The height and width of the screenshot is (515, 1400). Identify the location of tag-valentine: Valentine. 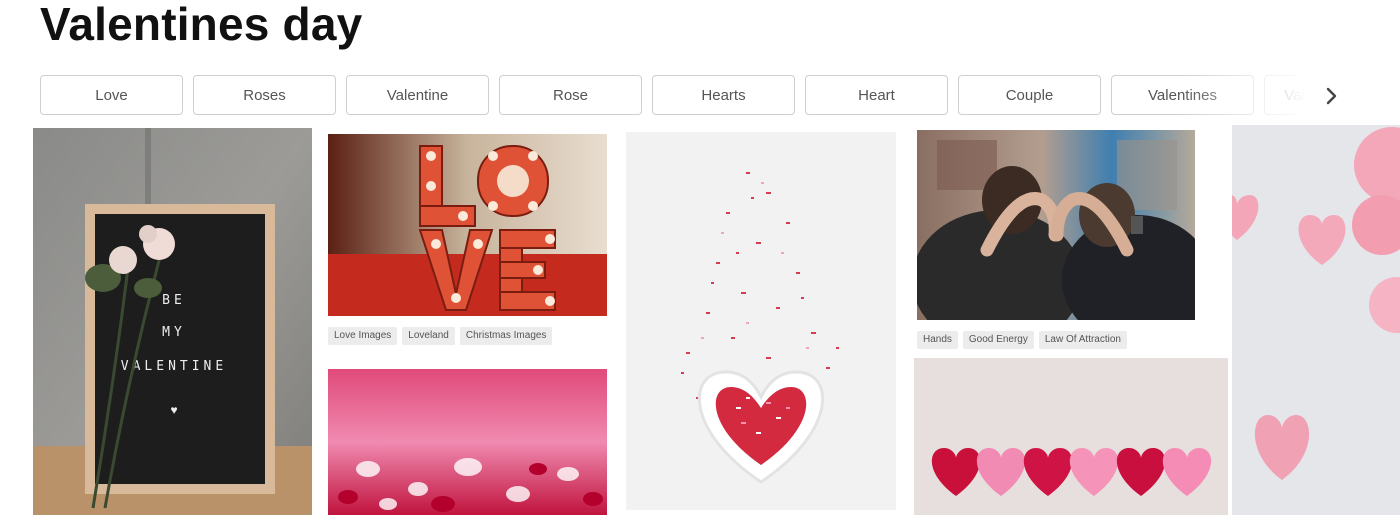
(417, 95).